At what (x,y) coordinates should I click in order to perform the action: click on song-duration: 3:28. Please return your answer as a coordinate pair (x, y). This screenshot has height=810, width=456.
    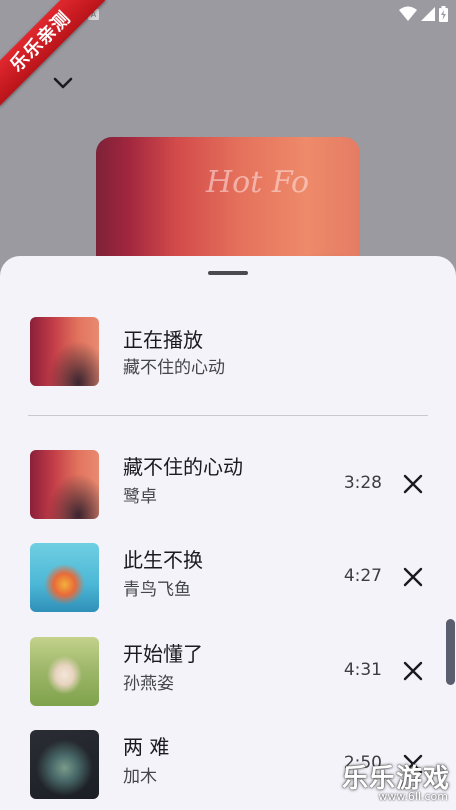
    Looking at the image, I should click on (362, 483).